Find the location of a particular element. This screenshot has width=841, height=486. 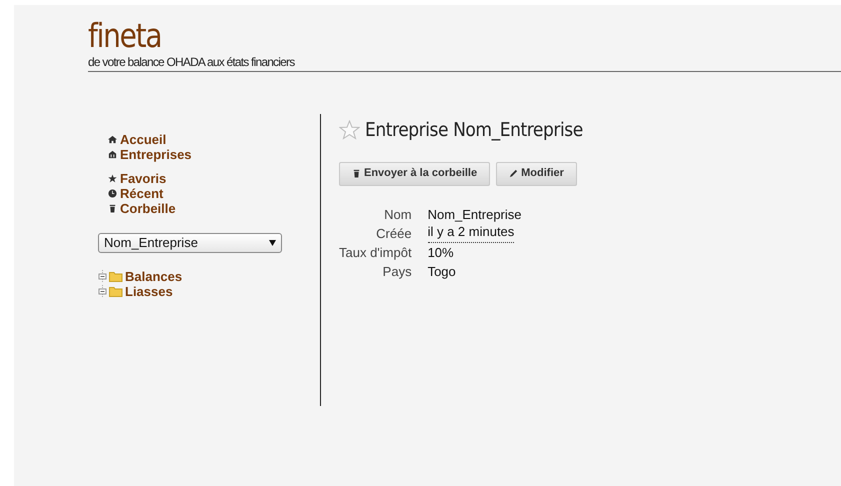

company-select: Nom_Entreprise is located at coordinates (190, 243).